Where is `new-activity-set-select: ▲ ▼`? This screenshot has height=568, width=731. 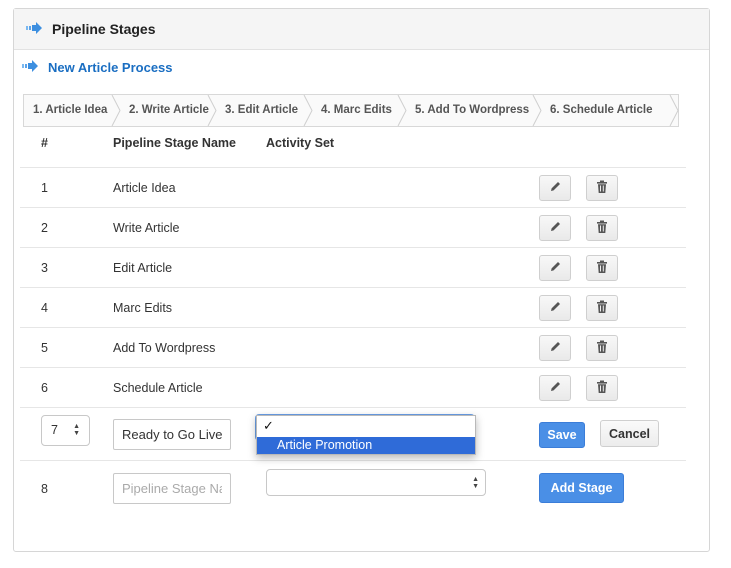
new-activity-set-select: ▲ ▼ is located at coordinates (376, 482).